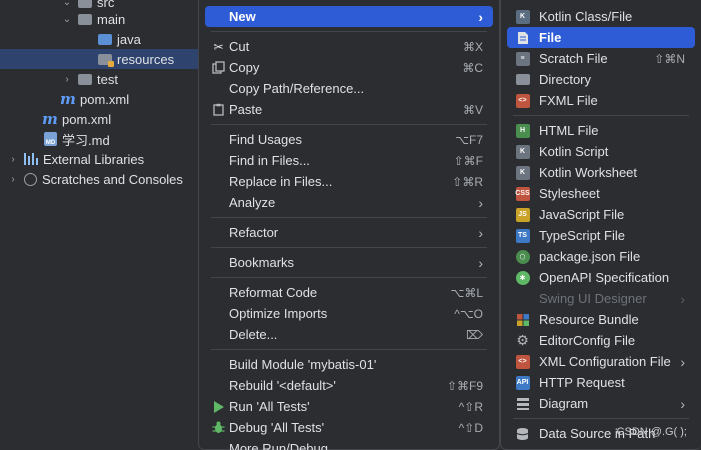  I want to click on menu-item-build-module: Build Module 'mybatis-01', so click(349, 364).